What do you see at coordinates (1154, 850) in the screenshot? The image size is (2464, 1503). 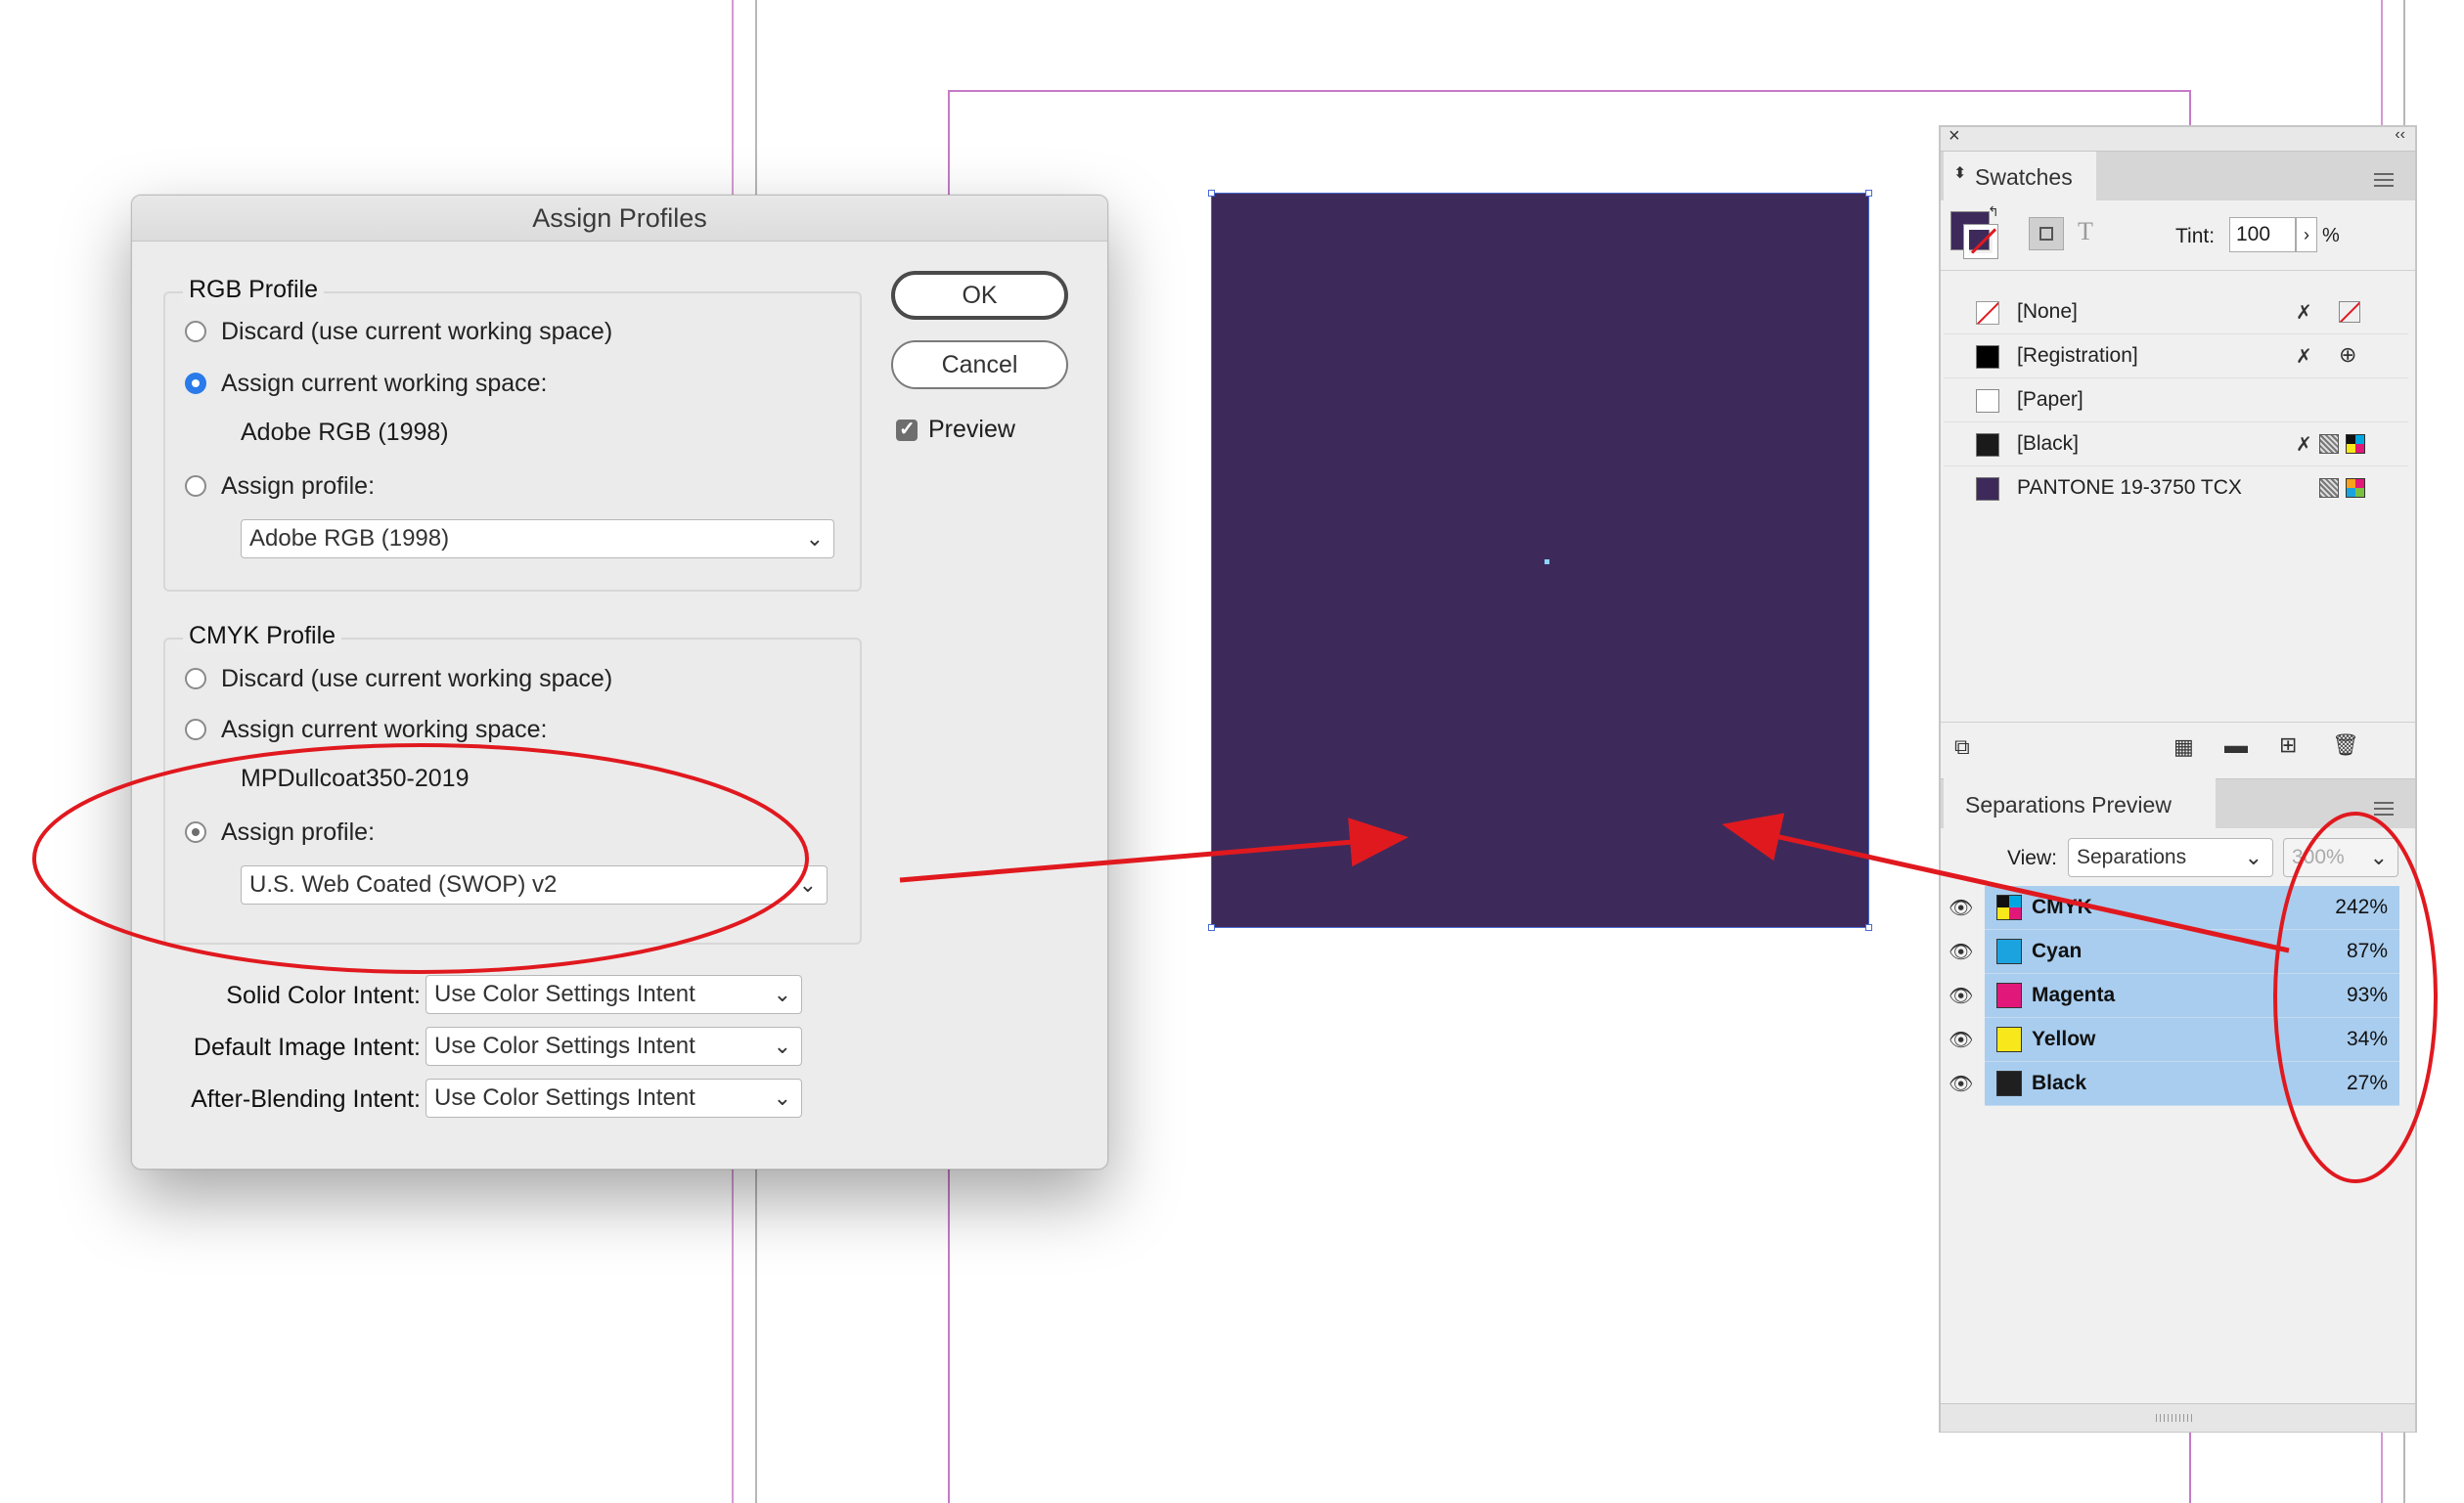 I see `annotation-arrow-left` at bounding box center [1154, 850].